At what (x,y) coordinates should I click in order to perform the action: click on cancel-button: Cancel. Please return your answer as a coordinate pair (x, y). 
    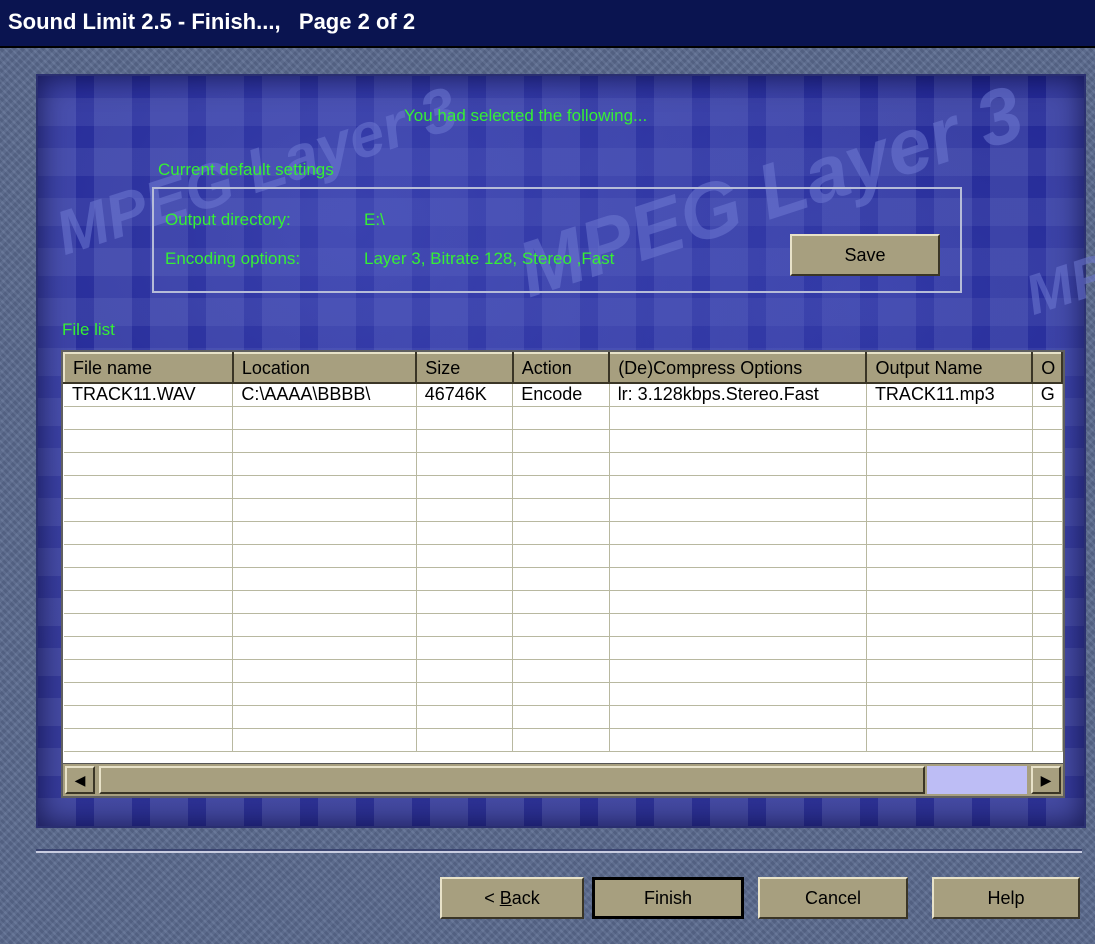
    Looking at the image, I should click on (833, 898).